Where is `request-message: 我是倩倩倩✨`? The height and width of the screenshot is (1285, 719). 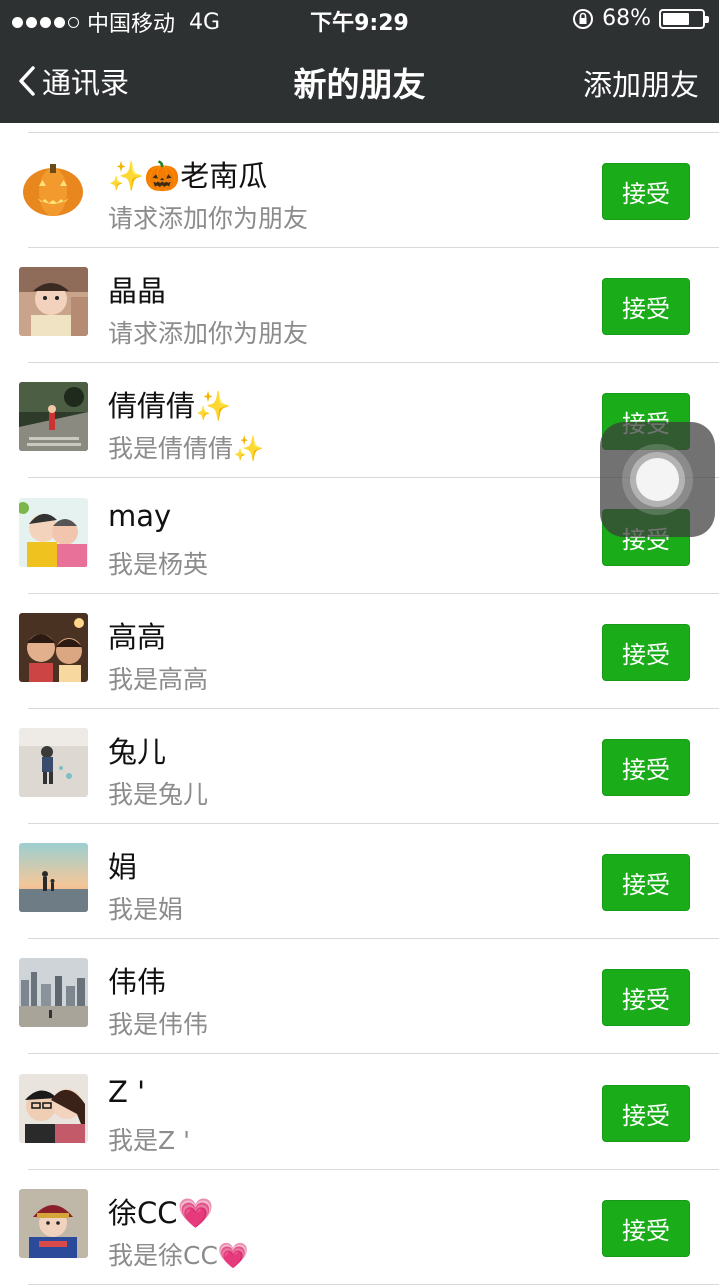
request-message: 我是倩倩倩✨ is located at coordinates (186, 449).